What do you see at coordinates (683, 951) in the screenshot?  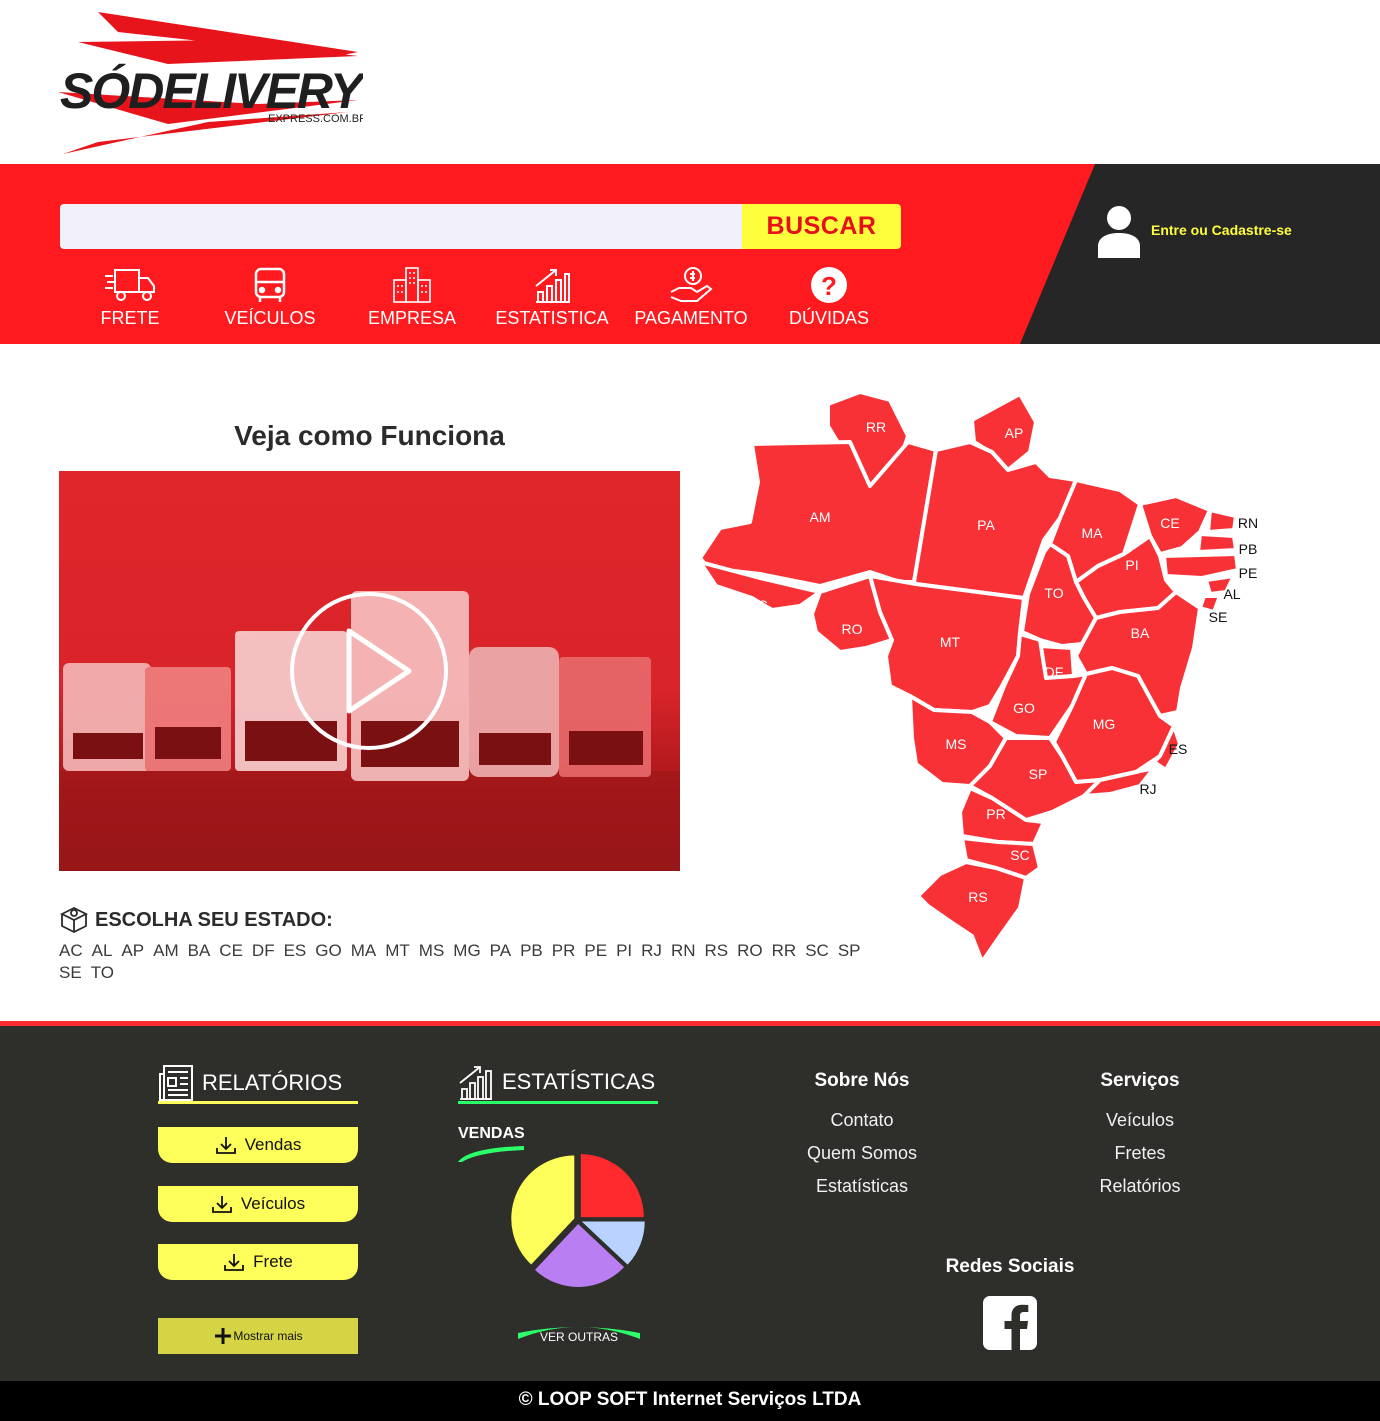 I see `state-link: RN` at bounding box center [683, 951].